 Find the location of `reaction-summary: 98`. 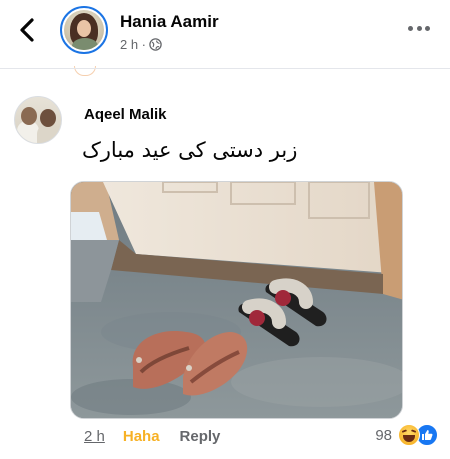

reaction-summary: 98 is located at coordinates (406, 435).